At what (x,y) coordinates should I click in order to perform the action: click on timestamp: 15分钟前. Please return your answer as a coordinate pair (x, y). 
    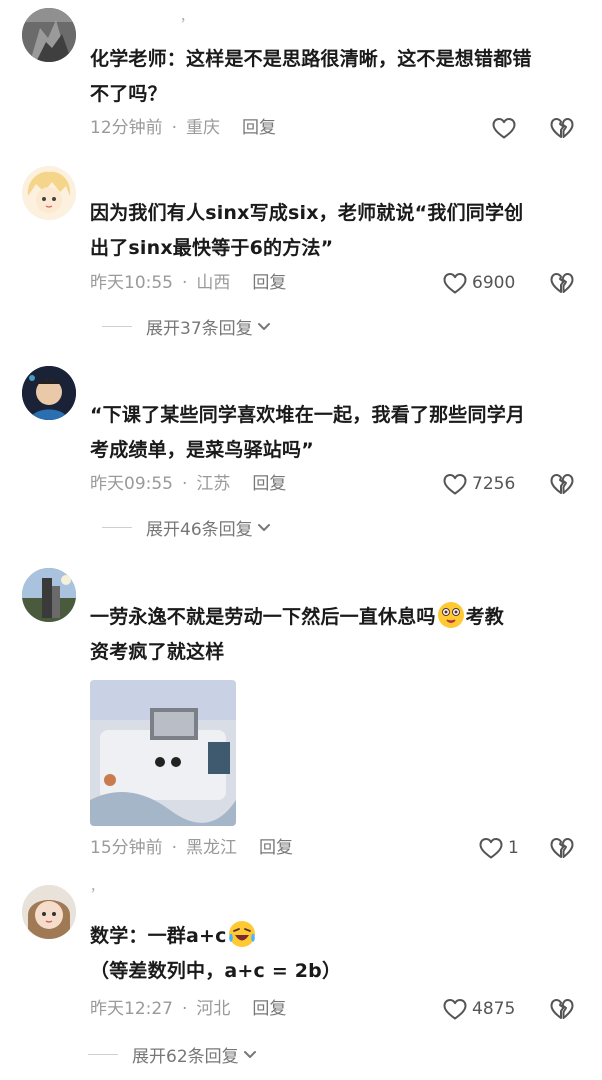
    Looking at the image, I should click on (126, 848).